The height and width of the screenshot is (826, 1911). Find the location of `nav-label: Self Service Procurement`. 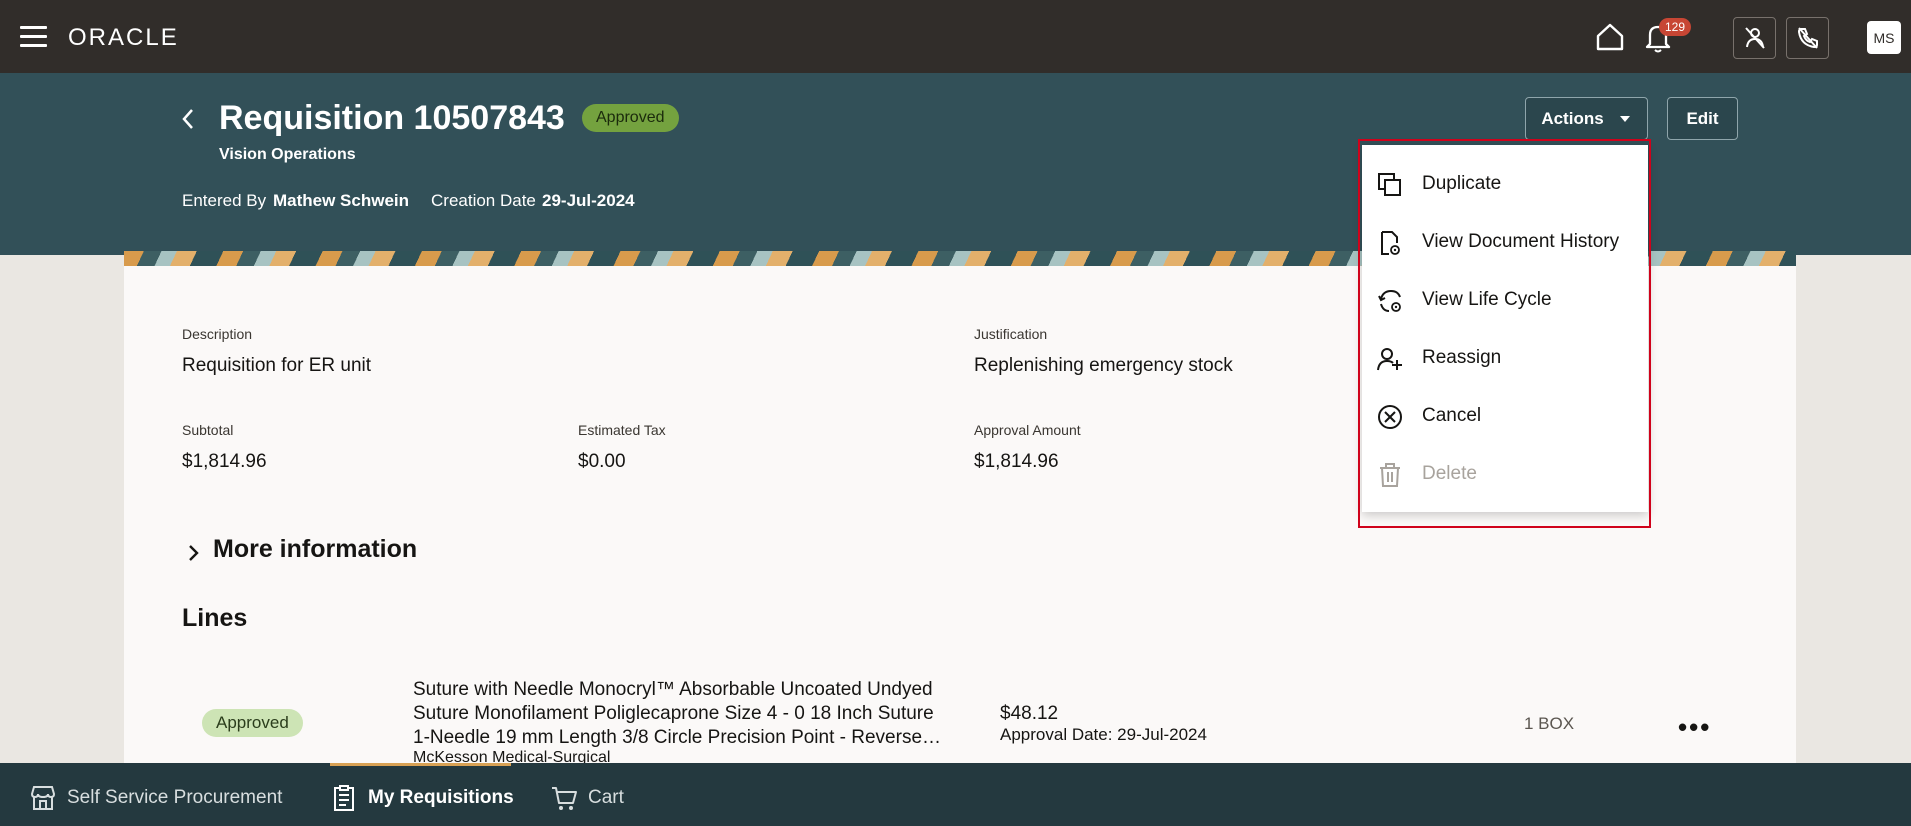

nav-label: Self Service Procurement is located at coordinates (175, 797).